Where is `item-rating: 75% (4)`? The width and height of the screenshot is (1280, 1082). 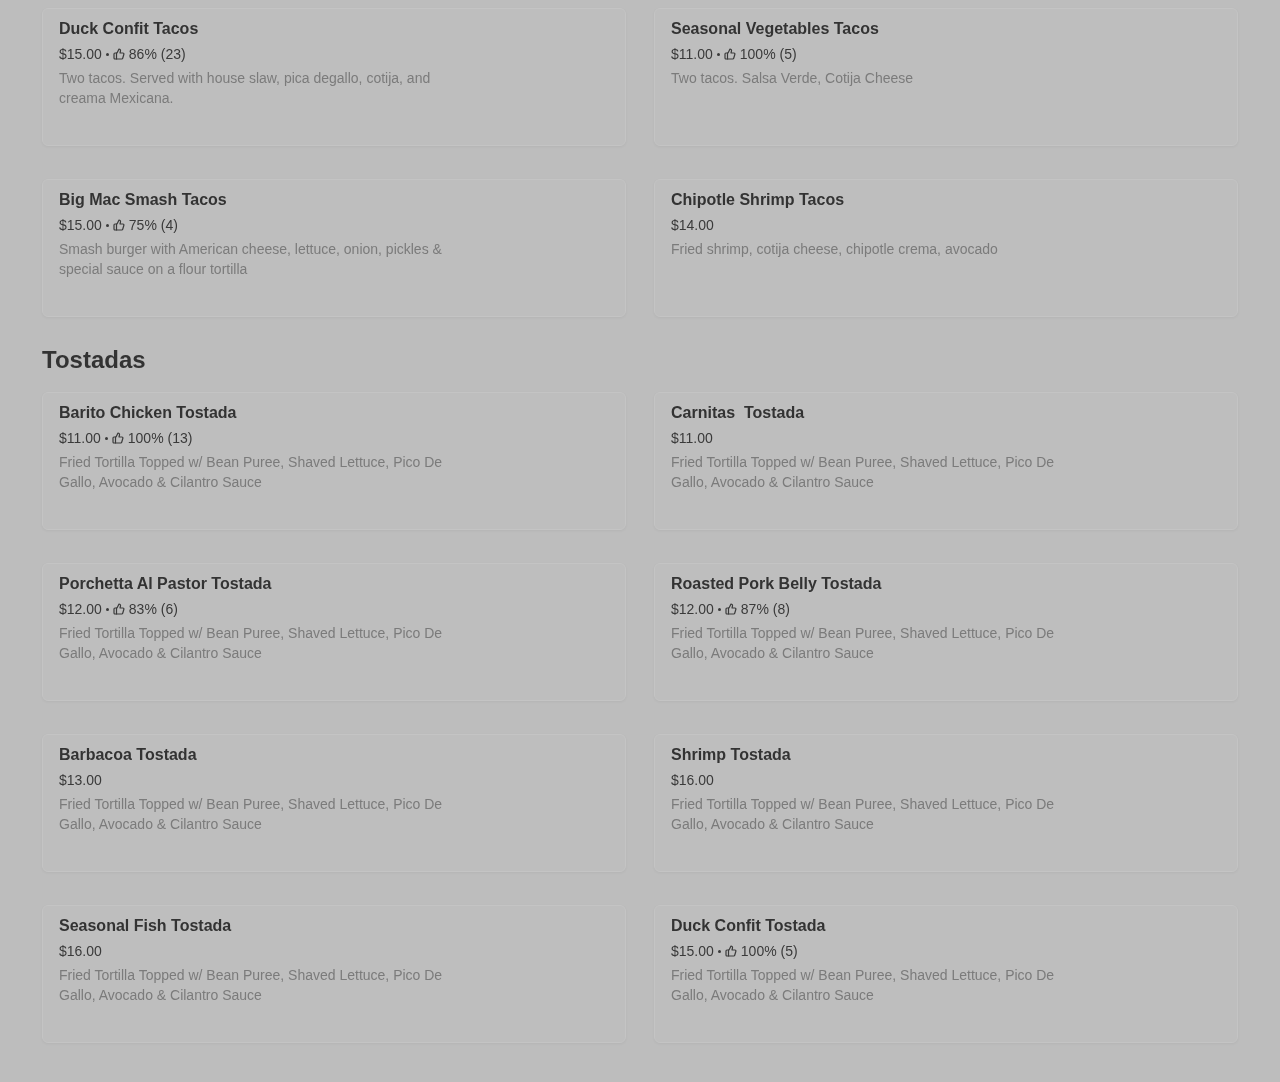
item-rating: 75% (4) is located at coordinates (153, 225).